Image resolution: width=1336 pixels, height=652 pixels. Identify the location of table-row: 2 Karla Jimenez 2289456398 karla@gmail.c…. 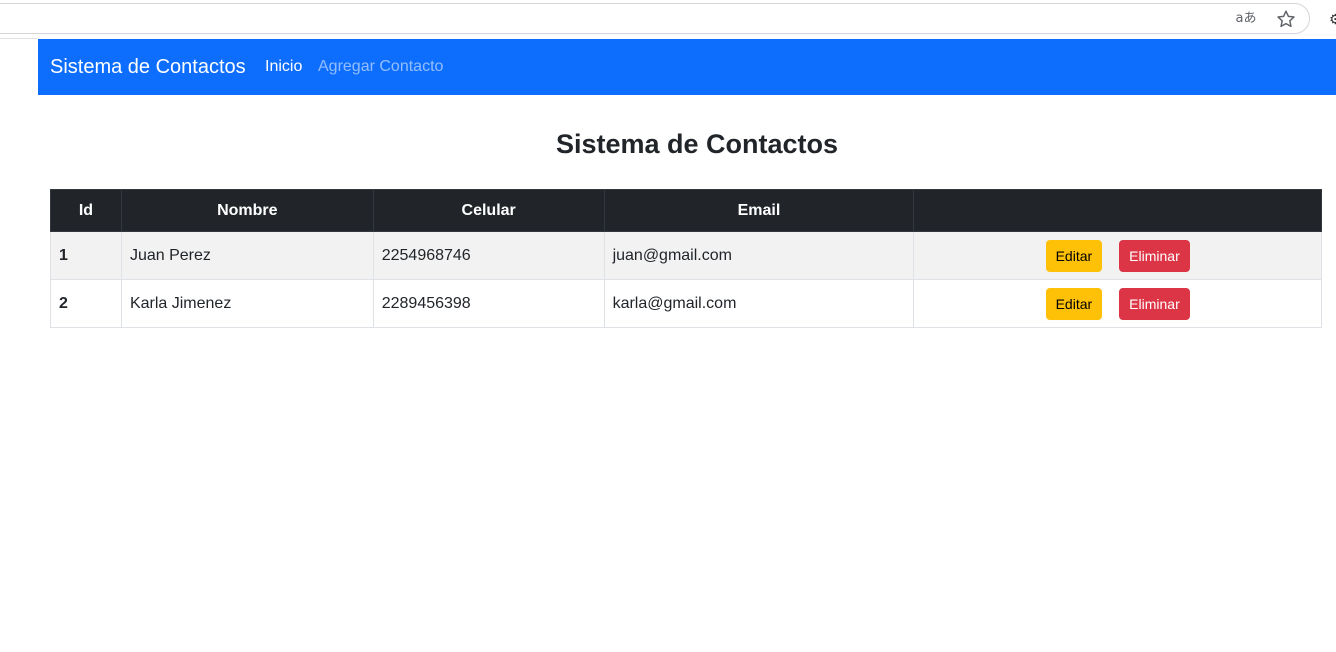
(686, 303).